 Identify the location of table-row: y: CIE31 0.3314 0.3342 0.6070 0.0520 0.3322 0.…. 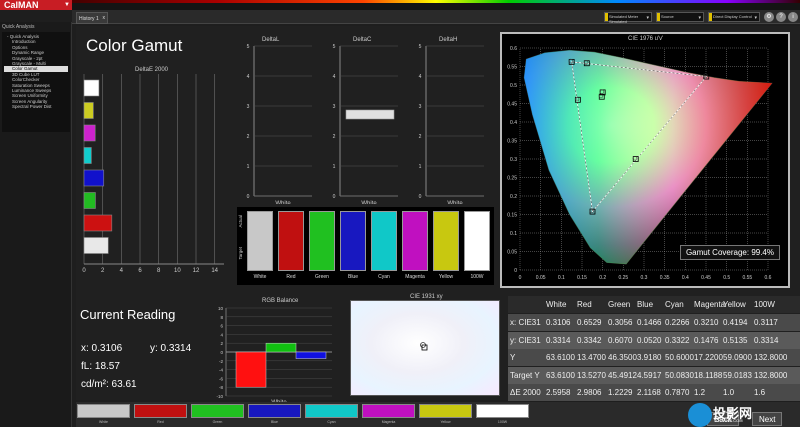
(654, 340).